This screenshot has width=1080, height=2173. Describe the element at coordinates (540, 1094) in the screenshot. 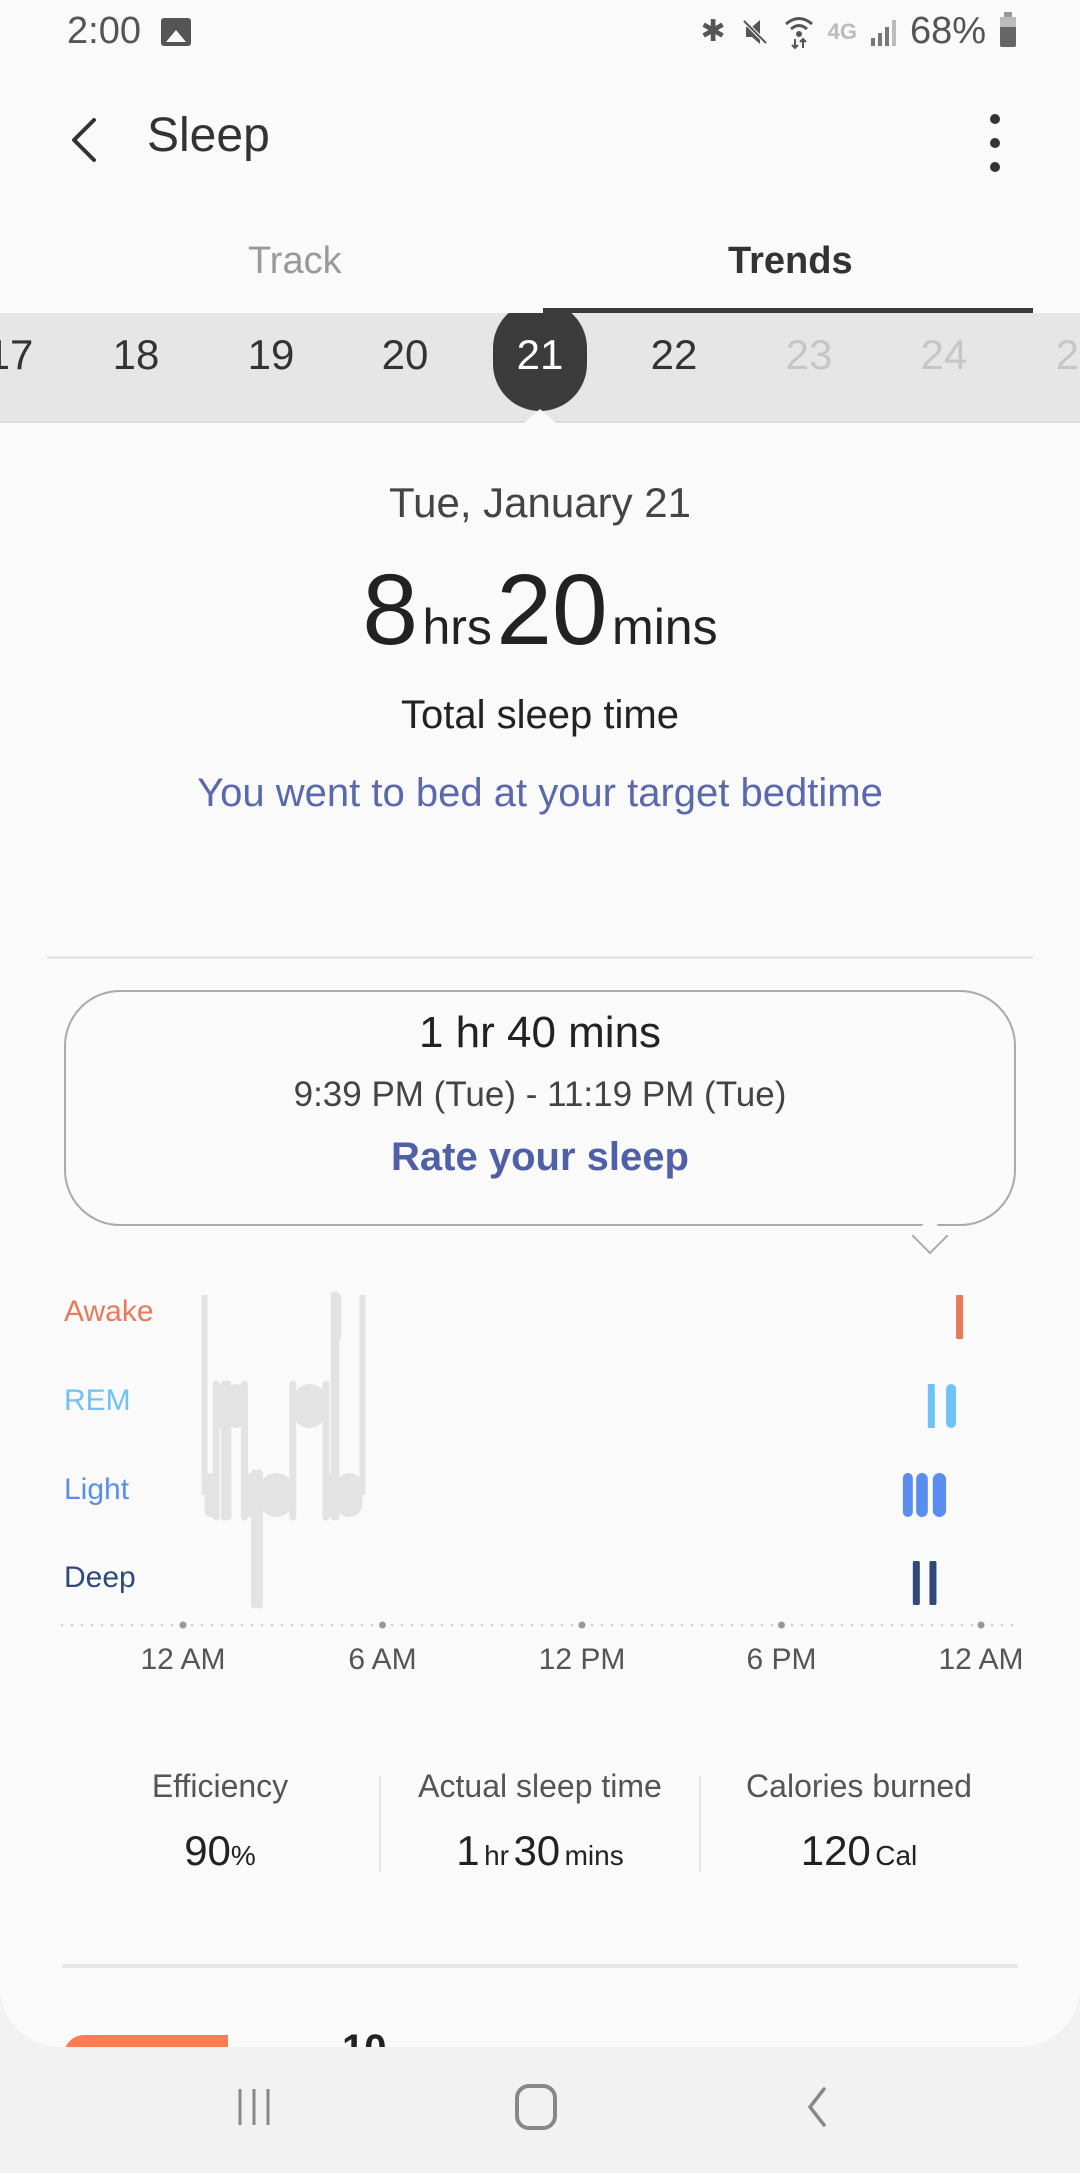

I see `segment-time-range: 9:39 PM (Tue) - 11:19 PM (Tue)` at that location.